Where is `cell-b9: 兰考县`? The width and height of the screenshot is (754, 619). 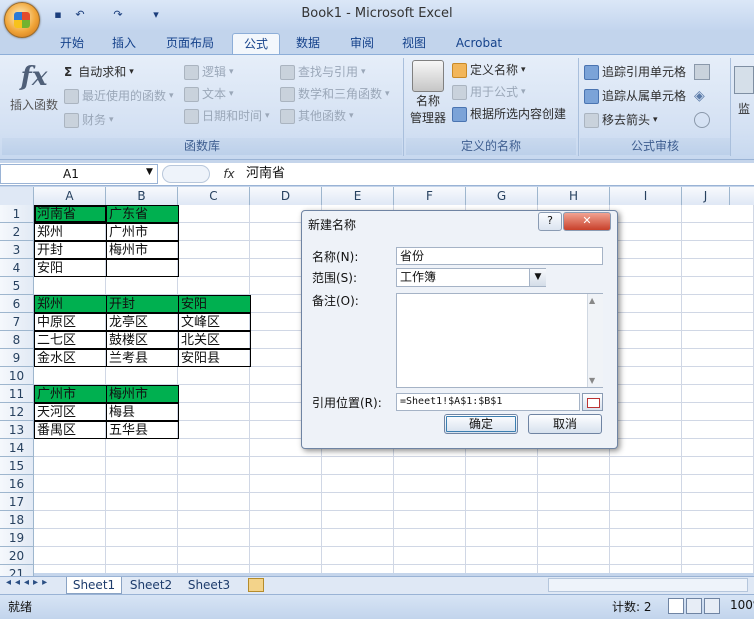 cell-b9: 兰考县 is located at coordinates (142, 358).